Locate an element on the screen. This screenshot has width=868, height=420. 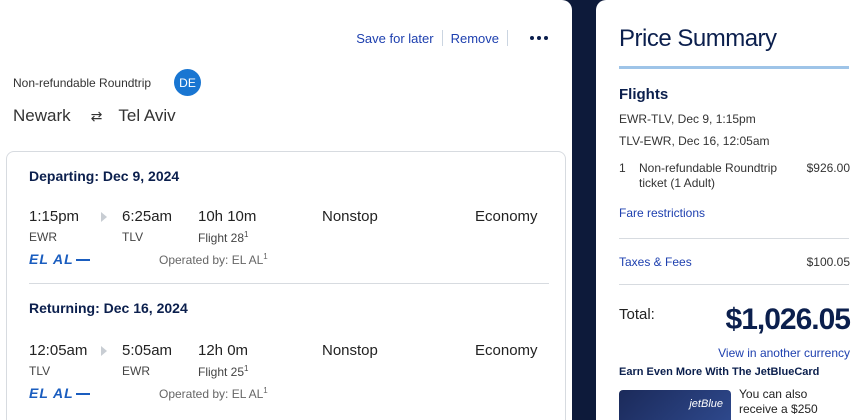
duration: 12h 0m is located at coordinates (223, 350).